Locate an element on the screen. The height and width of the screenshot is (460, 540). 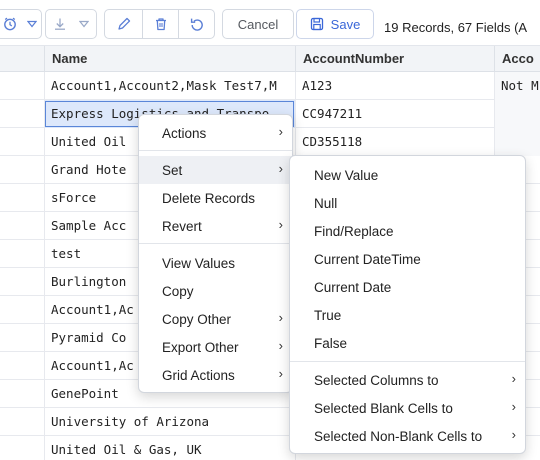
submenu-item-label: Null is located at coordinates (326, 203).